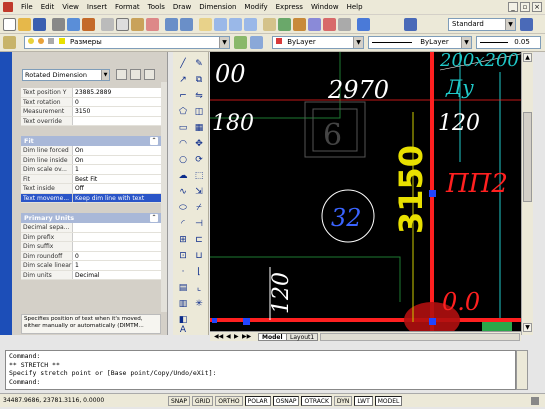  Describe the element at coordinates (183, 240) in the screenshot. I see `insert-block-icon: ⊞` at that location.